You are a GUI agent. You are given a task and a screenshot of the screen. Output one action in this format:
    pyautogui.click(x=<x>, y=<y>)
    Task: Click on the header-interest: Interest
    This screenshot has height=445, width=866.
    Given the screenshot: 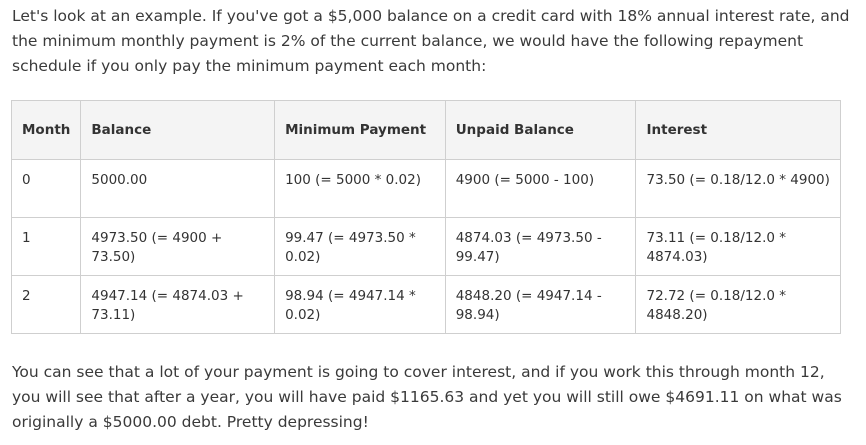 What is the action you would take?
    pyautogui.click(x=738, y=130)
    